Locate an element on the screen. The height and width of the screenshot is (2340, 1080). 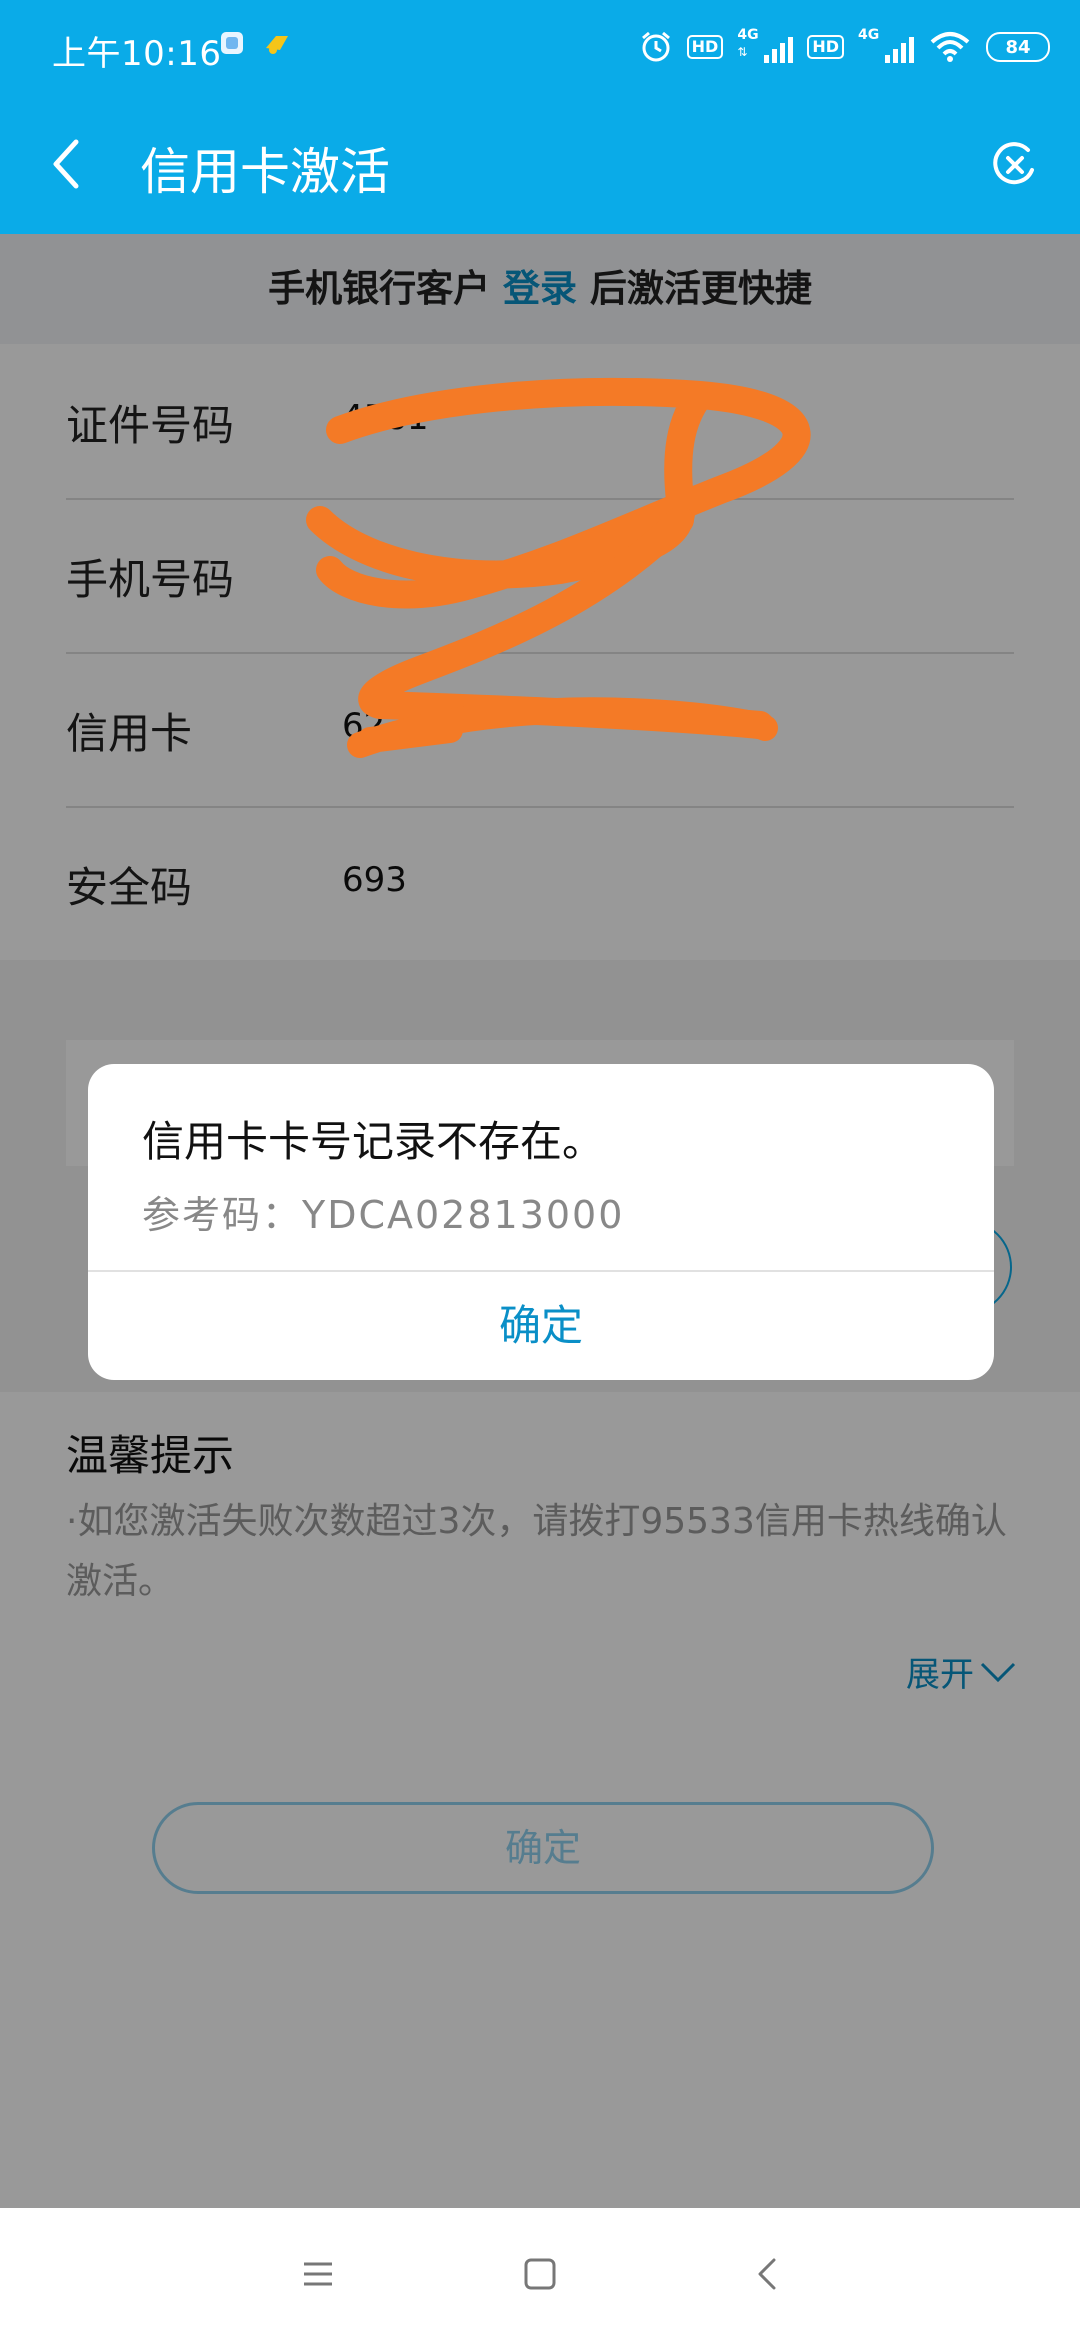
signal-4g-icon-2: 4G is located at coordinates (886, 47).